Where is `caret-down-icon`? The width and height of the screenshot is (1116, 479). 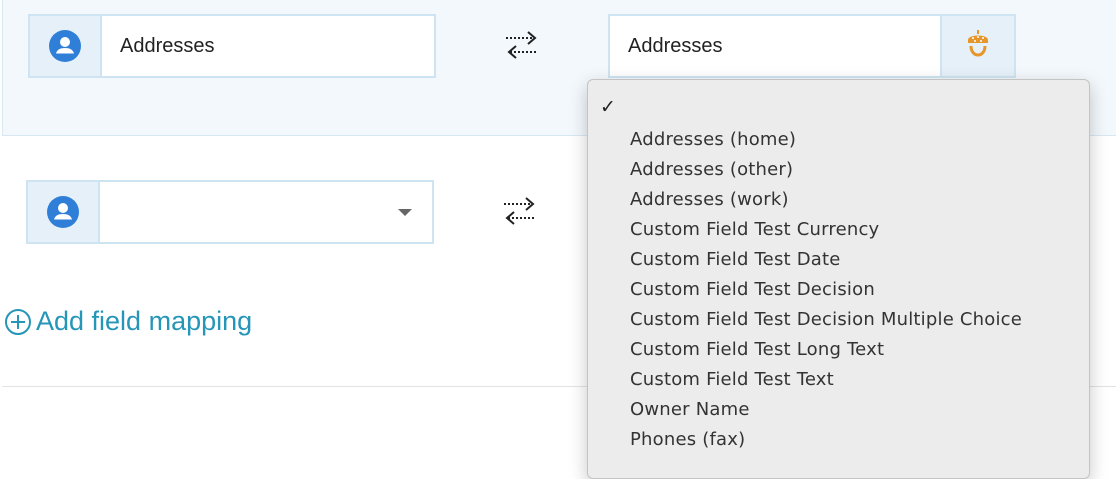 caret-down-icon is located at coordinates (405, 212).